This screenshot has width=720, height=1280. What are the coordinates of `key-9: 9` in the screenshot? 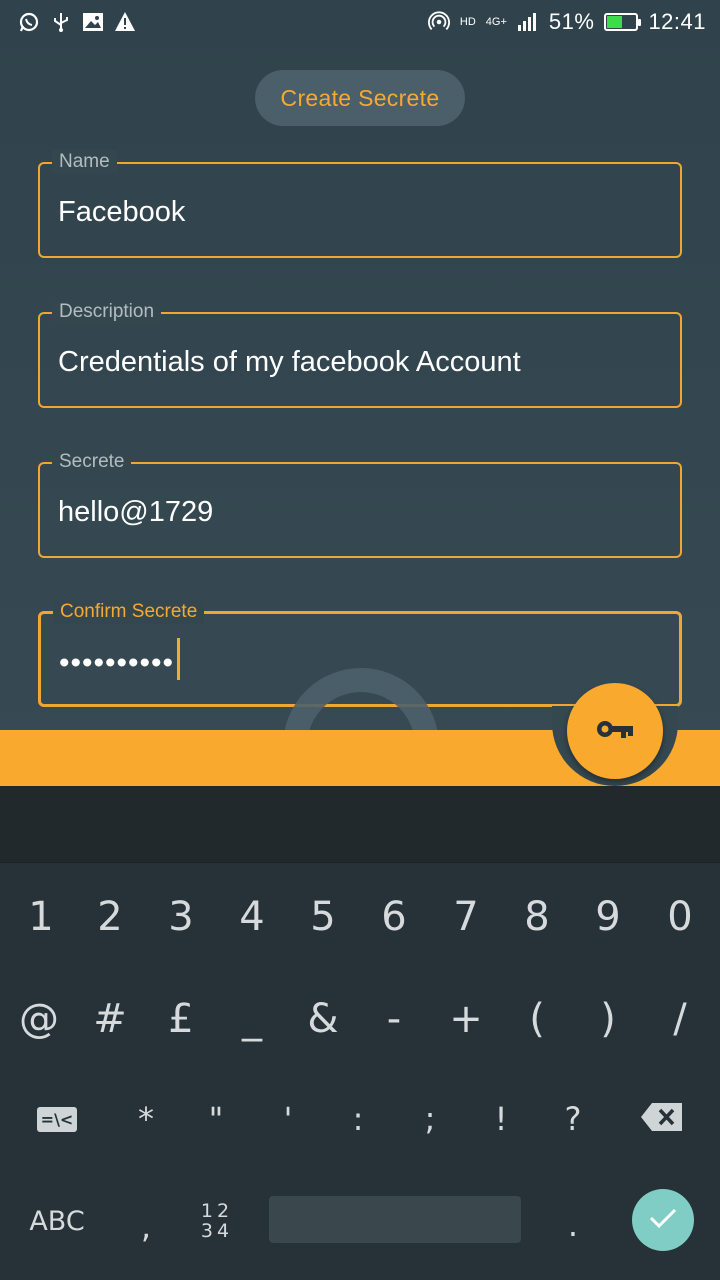 It's located at (608, 917).